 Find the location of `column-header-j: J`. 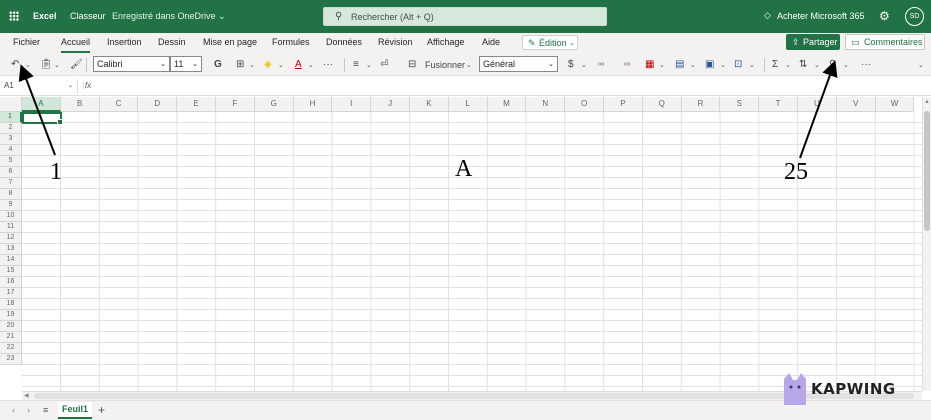

column-header-j: J is located at coordinates (390, 104).